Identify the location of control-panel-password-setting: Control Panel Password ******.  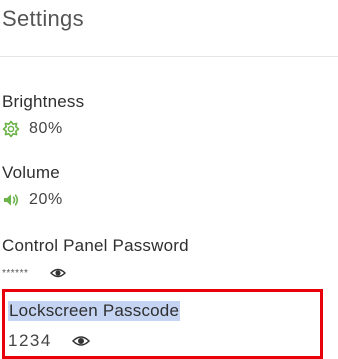
(95, 259).